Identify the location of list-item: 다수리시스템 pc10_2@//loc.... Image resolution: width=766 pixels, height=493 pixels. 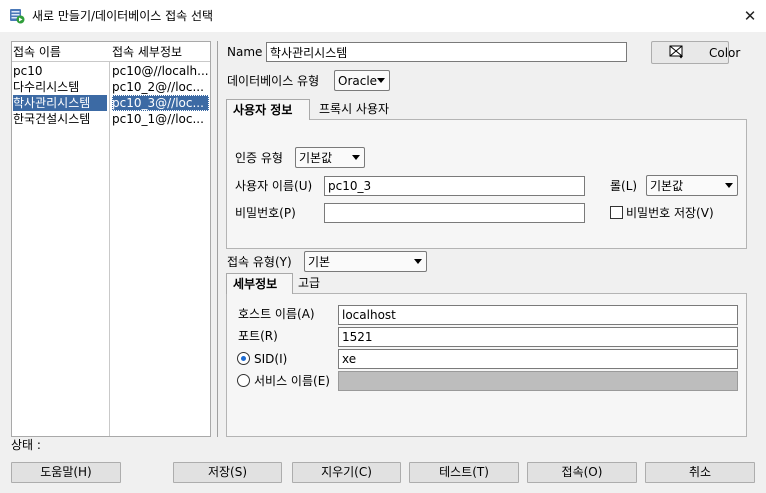
(111, 87).